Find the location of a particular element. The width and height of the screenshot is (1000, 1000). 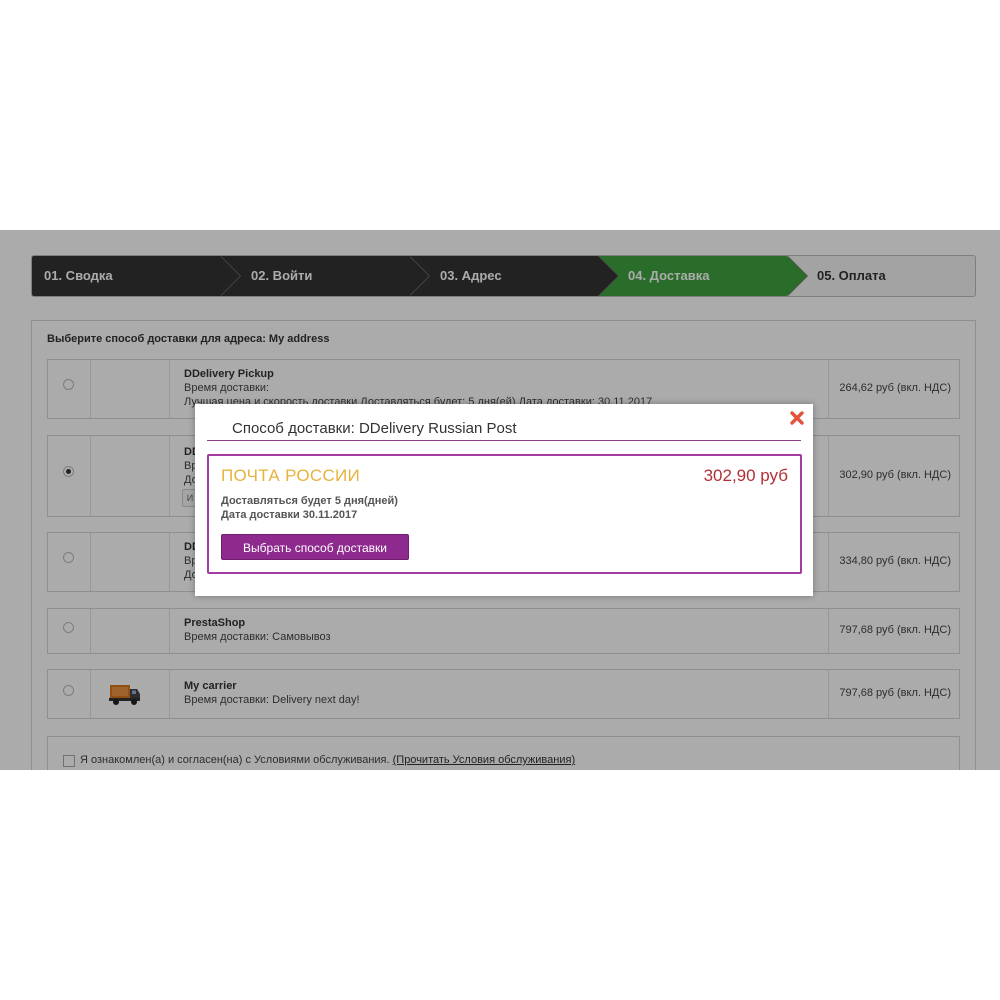

option-delivery-days: Доставляться будет 5 дня(дней) is located at coordinates (309, 501).